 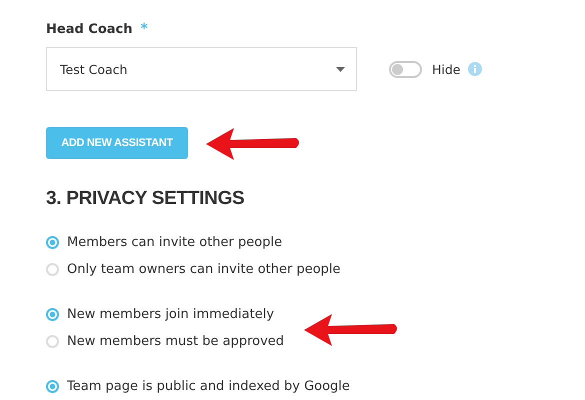 I want to click on option-label: Team page is public and indexed by Google, so click(x=208, y=386).